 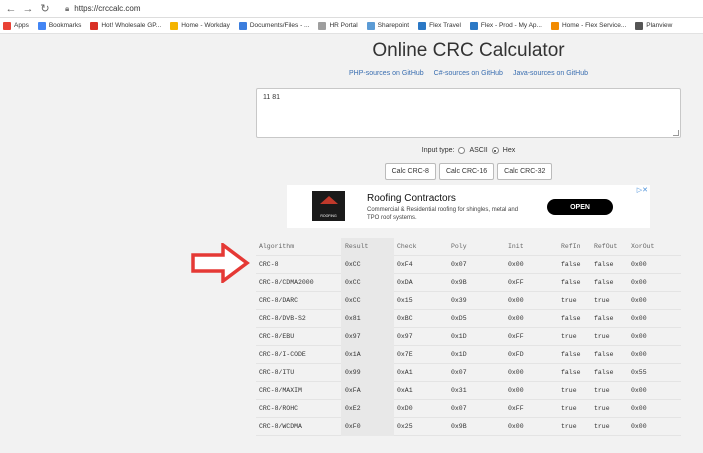 I want to click on calc-crc32-button: Calc CRC-32, so click(x=525, y=171).